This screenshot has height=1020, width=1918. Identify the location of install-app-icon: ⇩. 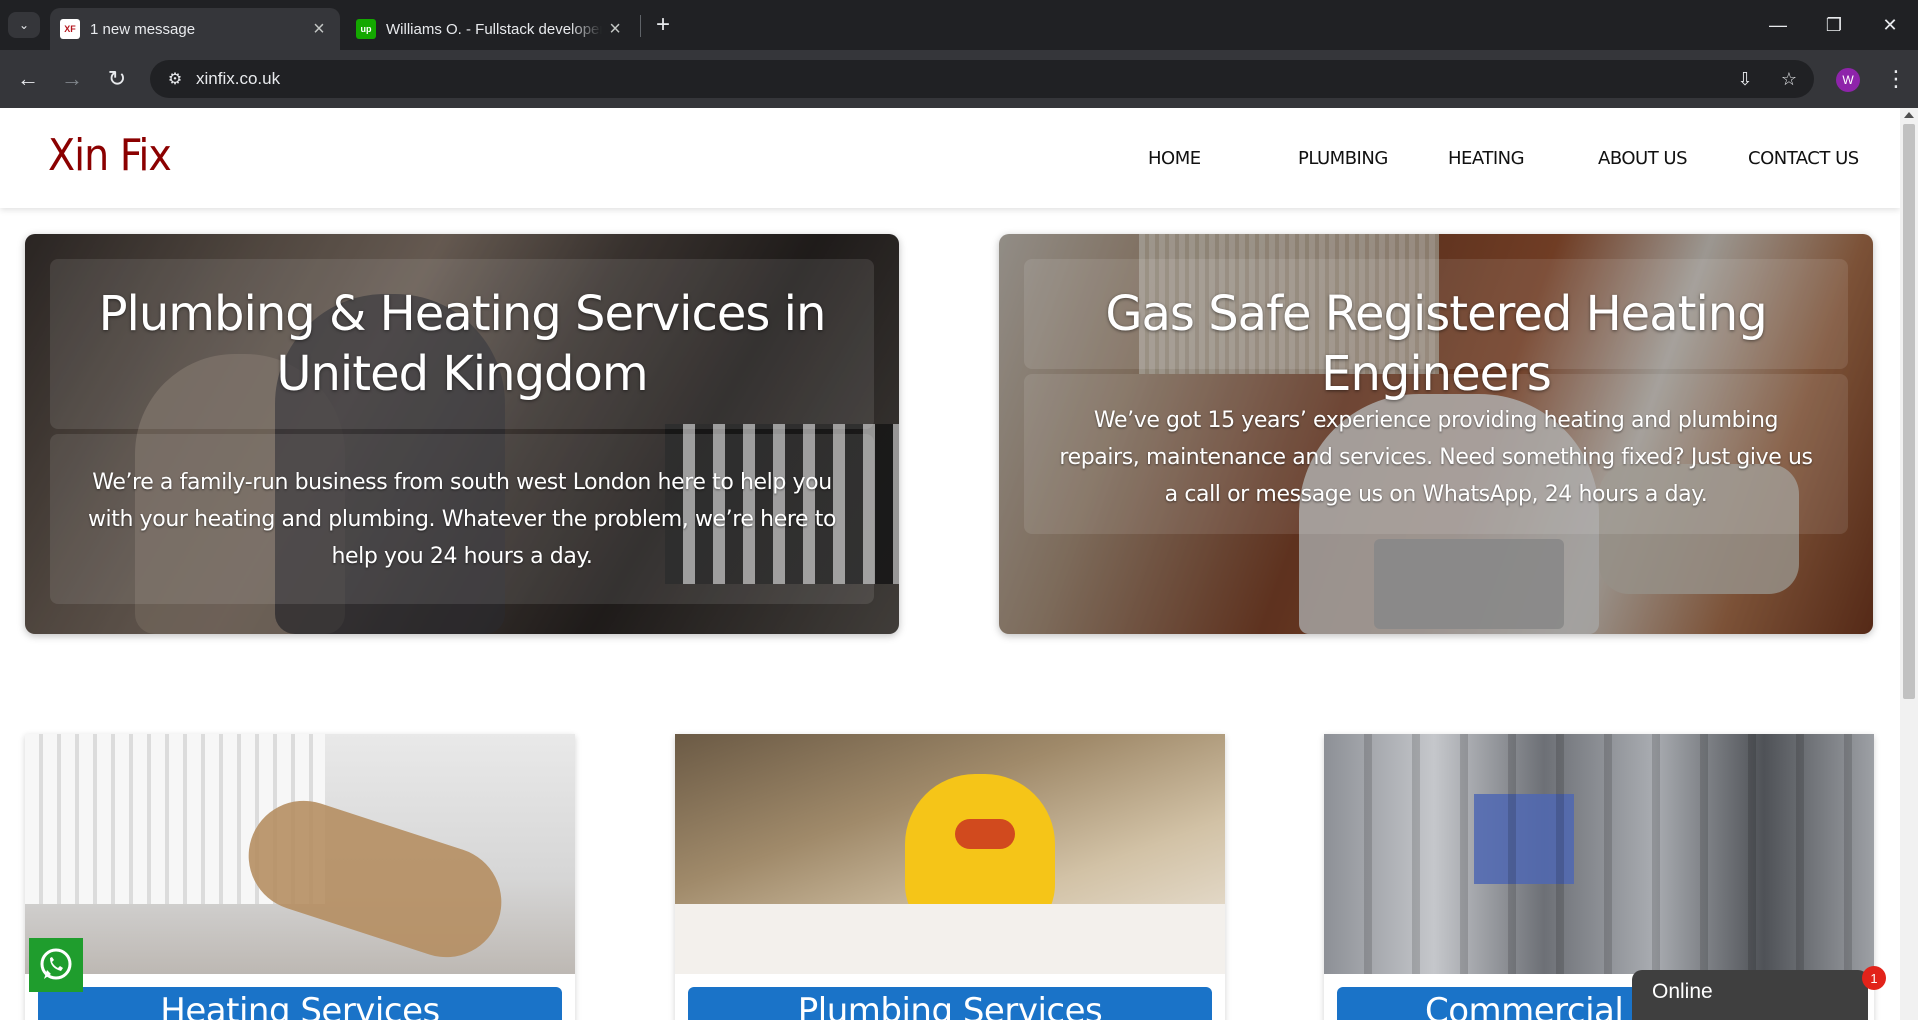
(1745, 79).